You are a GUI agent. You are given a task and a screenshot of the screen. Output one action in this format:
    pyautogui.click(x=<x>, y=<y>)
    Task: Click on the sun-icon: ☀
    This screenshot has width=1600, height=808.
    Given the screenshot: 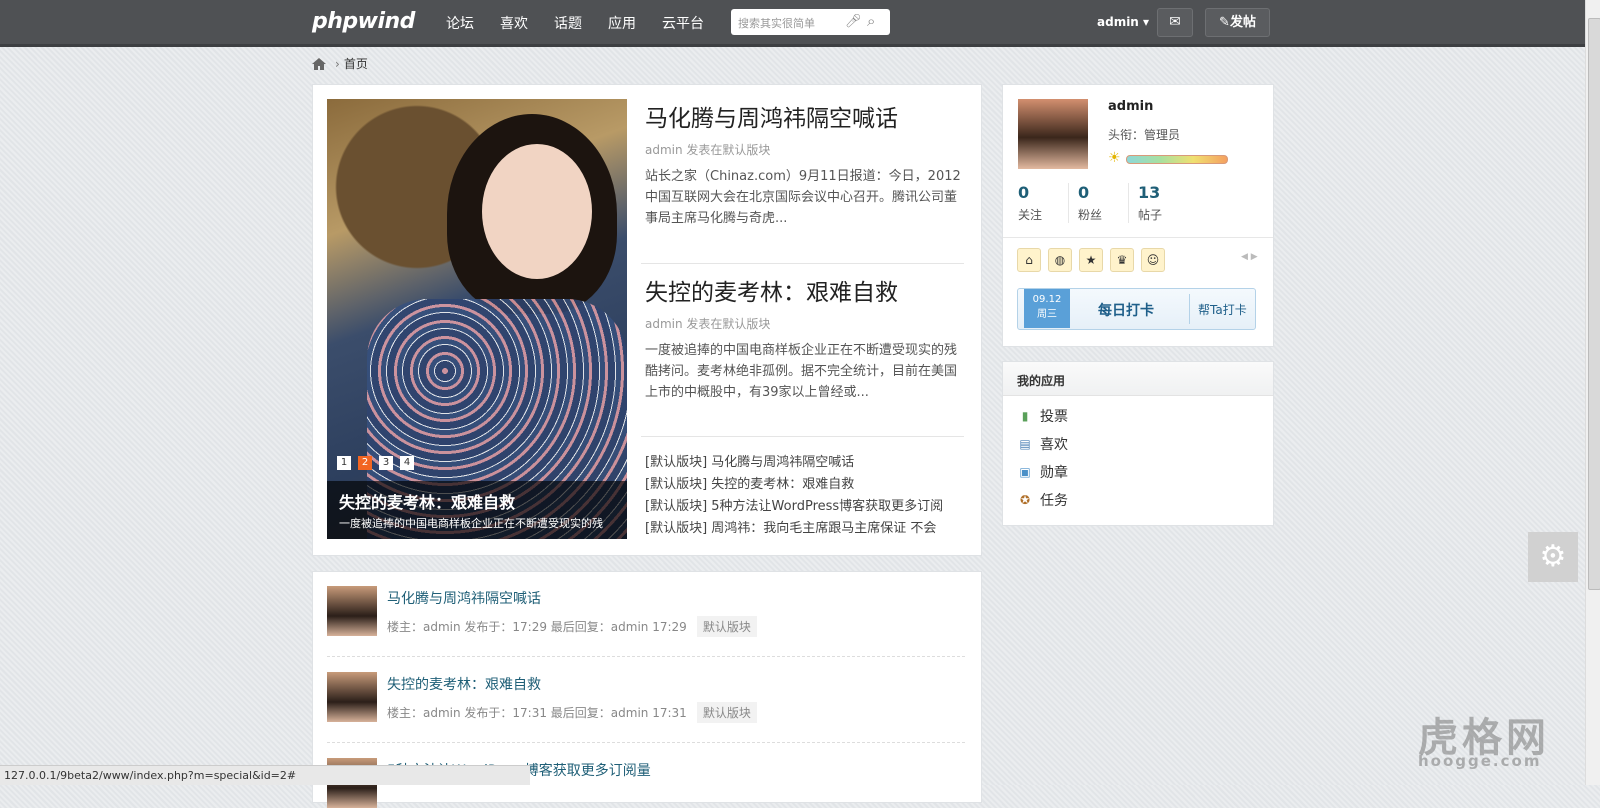 What is the action you would take?
    pyautogui.click(x=1114, y=158)
    